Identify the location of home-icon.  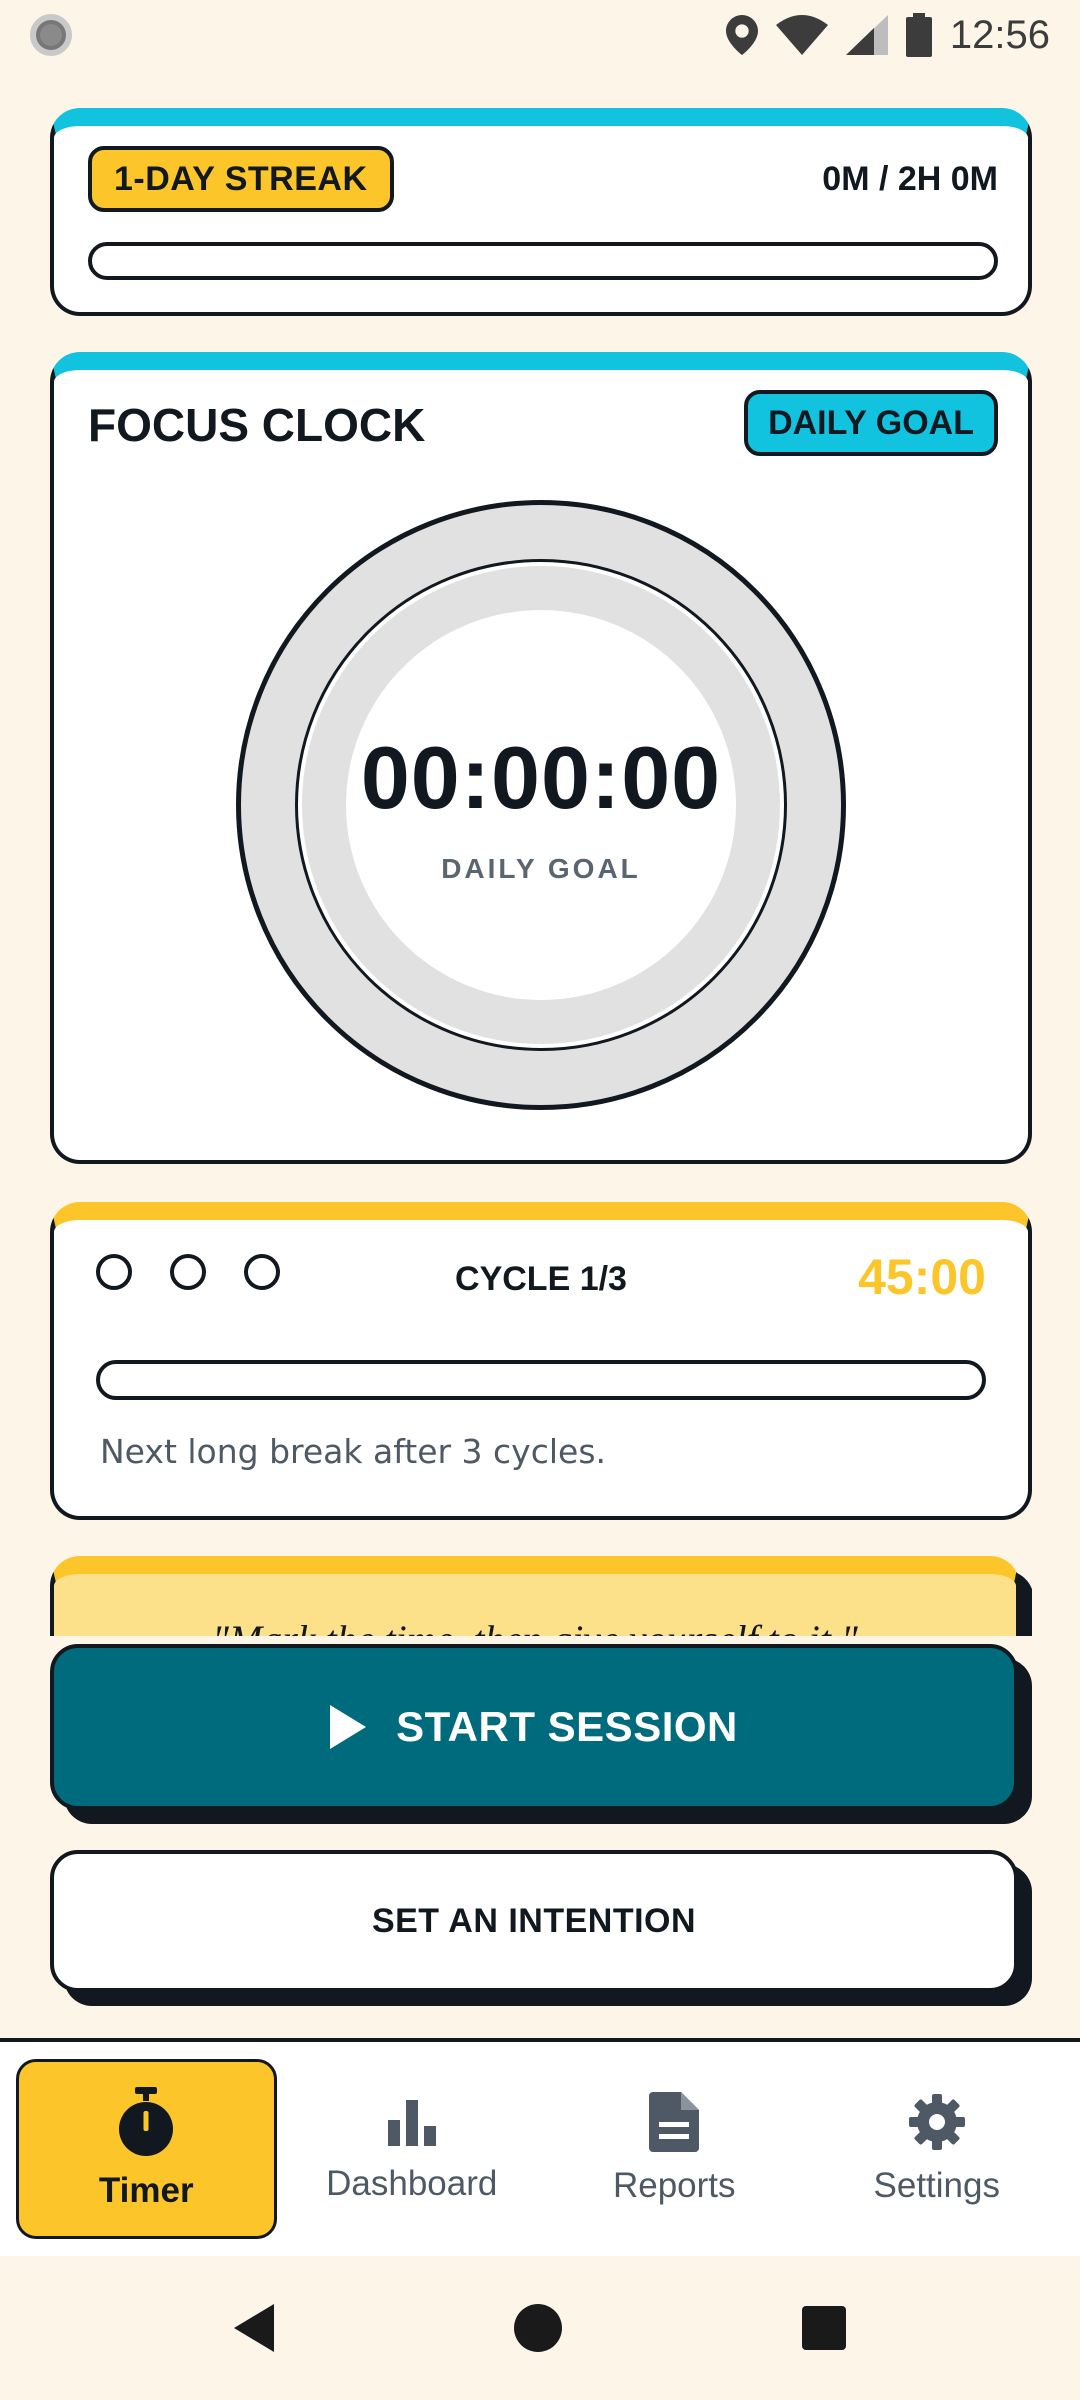
(538, 2328).